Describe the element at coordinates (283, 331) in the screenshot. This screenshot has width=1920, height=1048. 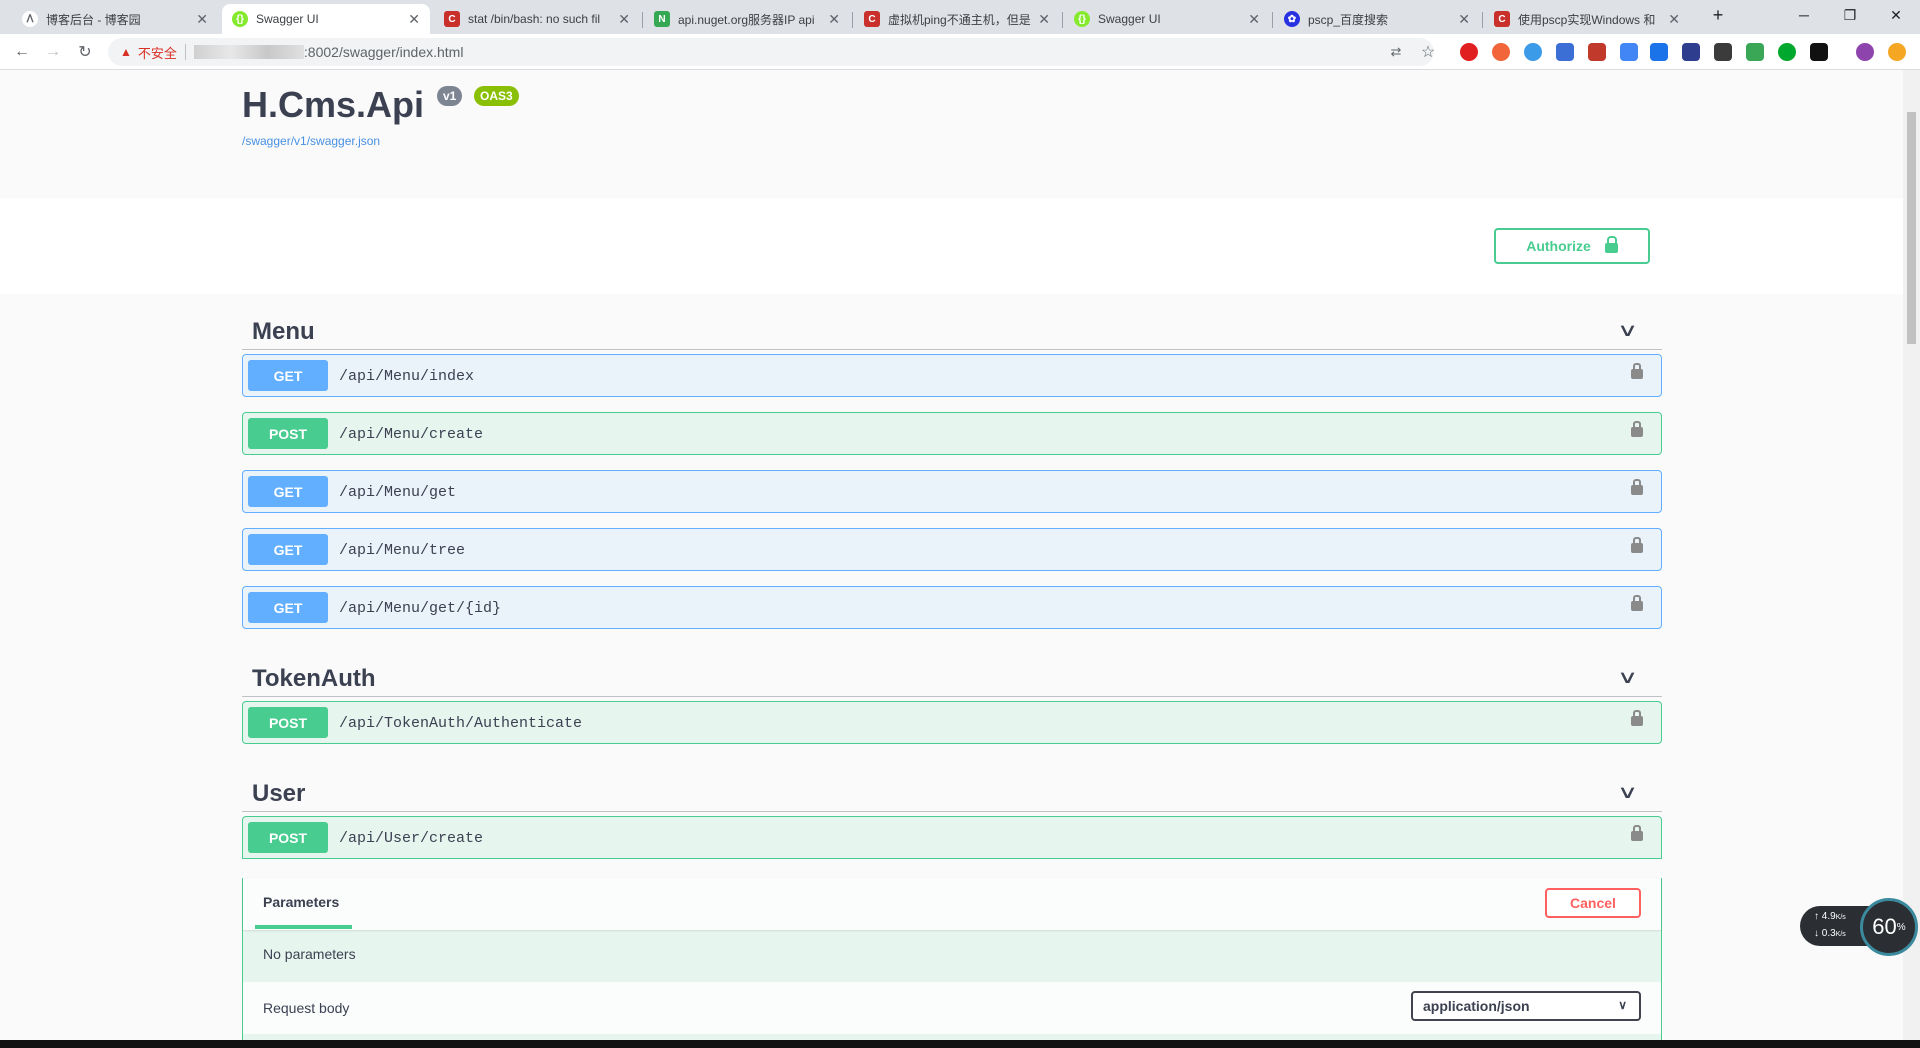
I see `tag-title: Menu` at that location.